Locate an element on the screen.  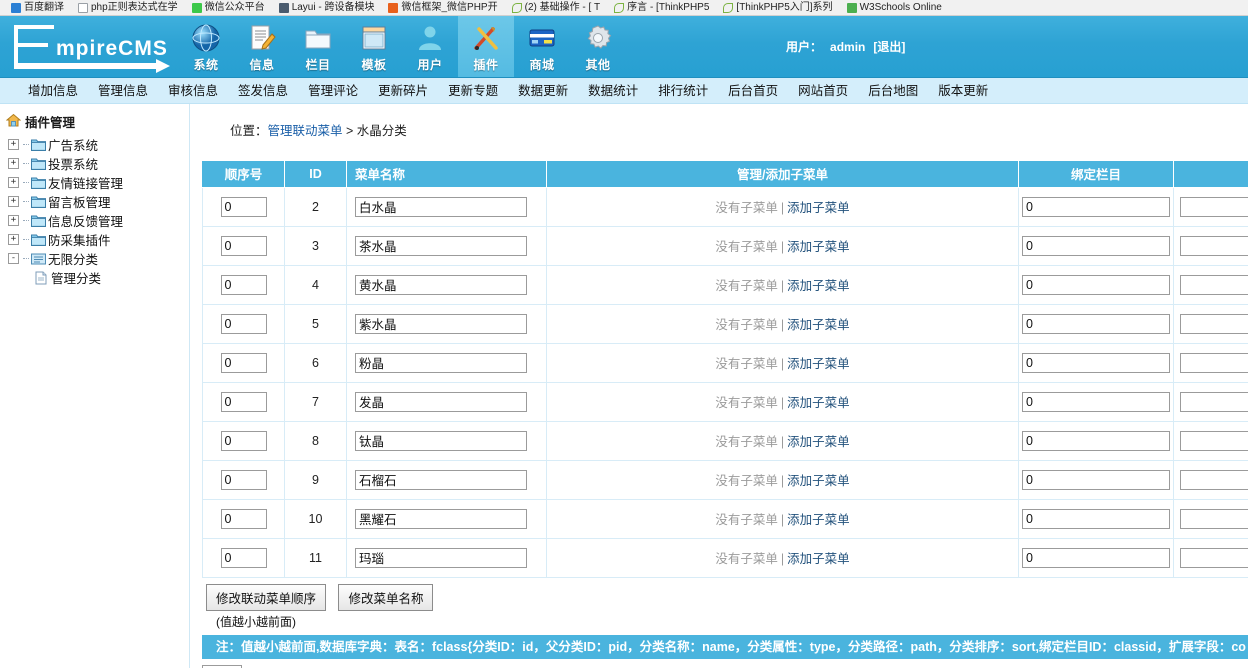
nav-item-info: 信息 is located at coordinates (262, 46).